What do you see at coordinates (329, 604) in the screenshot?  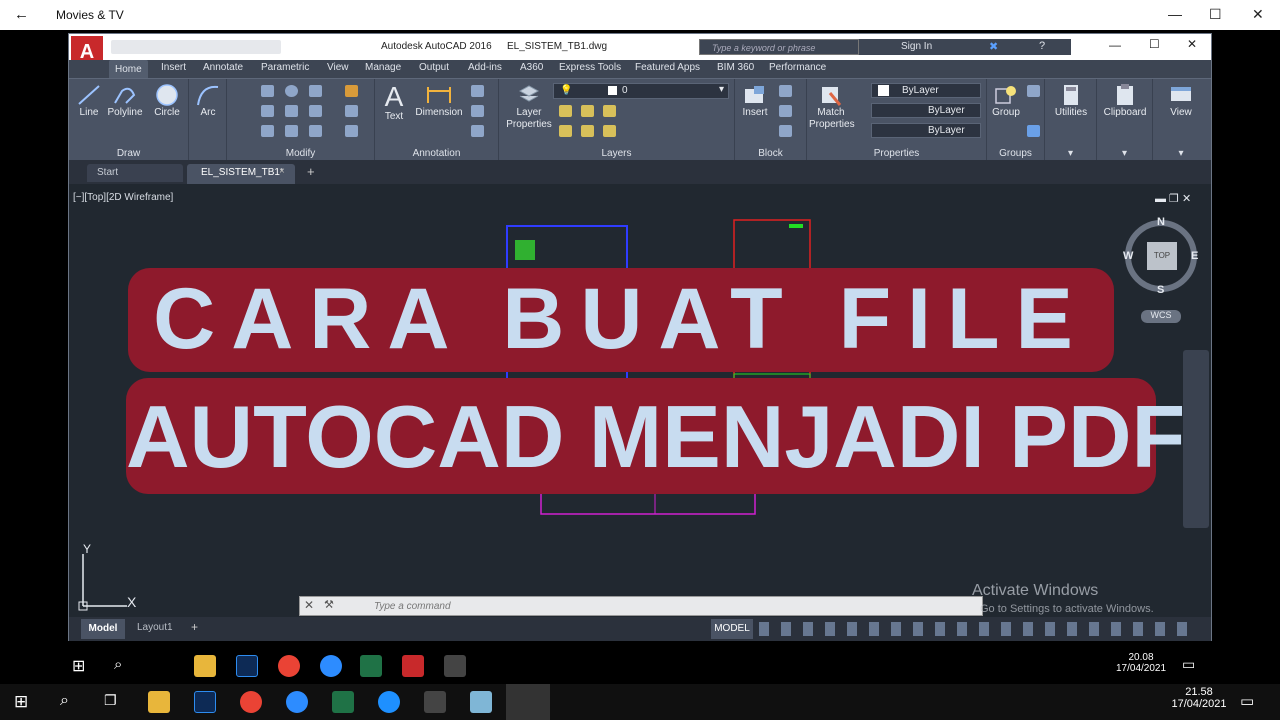 I see `command-wrench-icon: ⚒` at bounding box center [329, 604].